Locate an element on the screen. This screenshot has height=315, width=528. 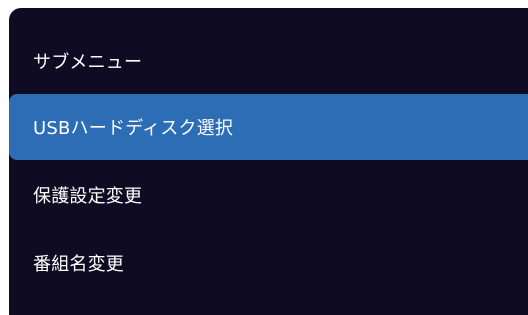
menu-item-label: 番組名変更 is located at coordinates (78, 264).